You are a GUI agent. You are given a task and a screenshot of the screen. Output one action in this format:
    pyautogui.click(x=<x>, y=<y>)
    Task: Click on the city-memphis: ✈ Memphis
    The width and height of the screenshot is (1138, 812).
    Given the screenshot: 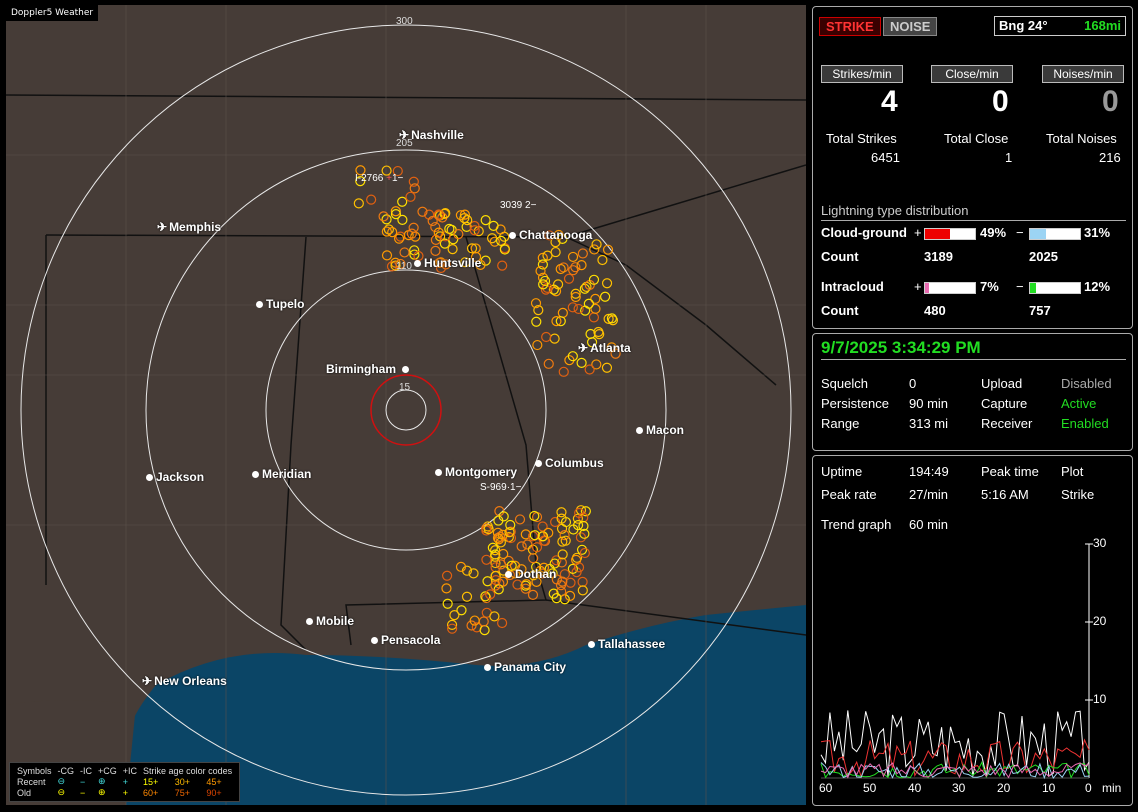 What is the action you would take?
    pyautogui.click(x=189, y=227)
    